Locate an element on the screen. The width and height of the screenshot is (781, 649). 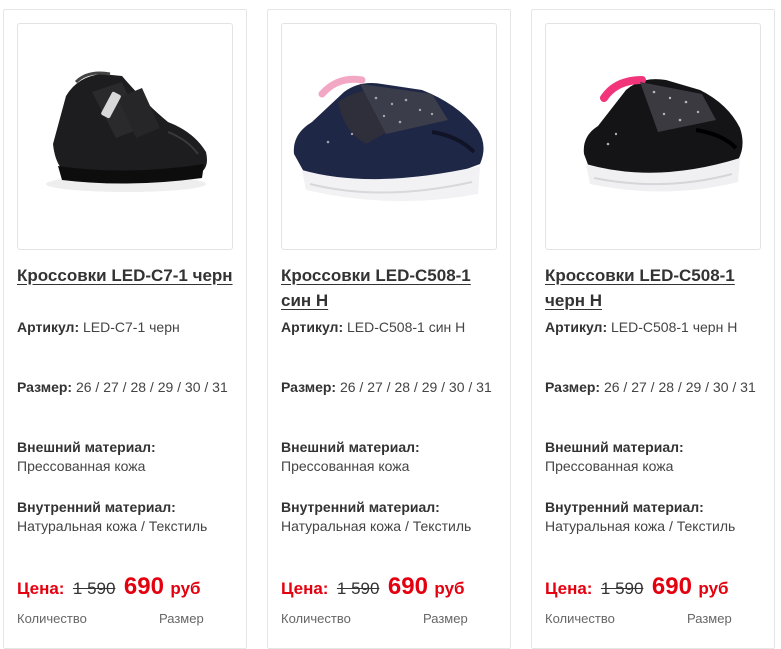
article-row: Артикул: LED-C7-1 черн is located at coordinates (127, 327).